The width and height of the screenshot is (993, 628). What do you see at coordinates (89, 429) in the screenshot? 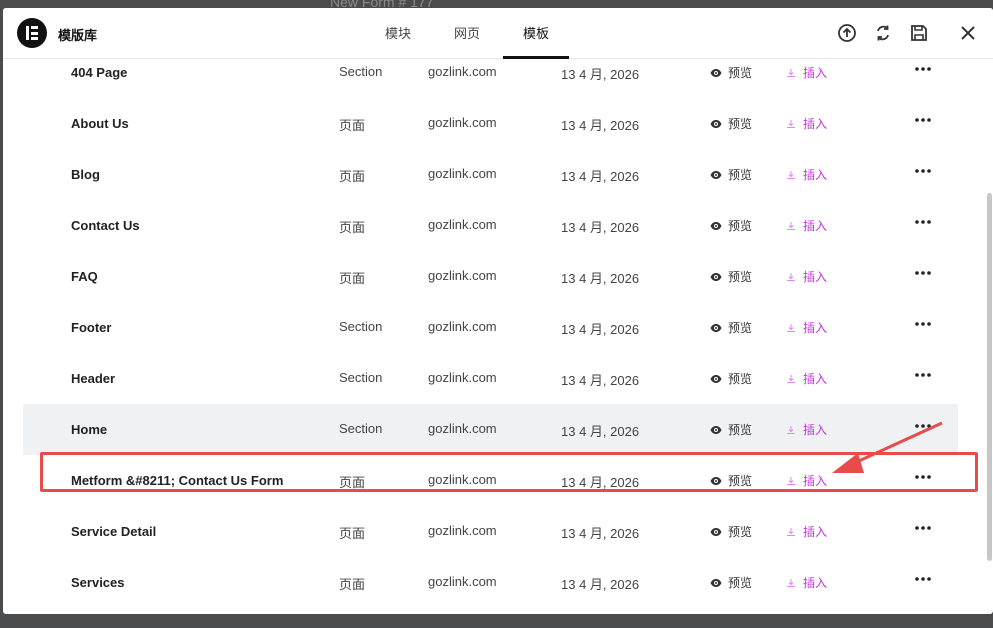
I see `template-title: Home` at bounding box center [89, 429].